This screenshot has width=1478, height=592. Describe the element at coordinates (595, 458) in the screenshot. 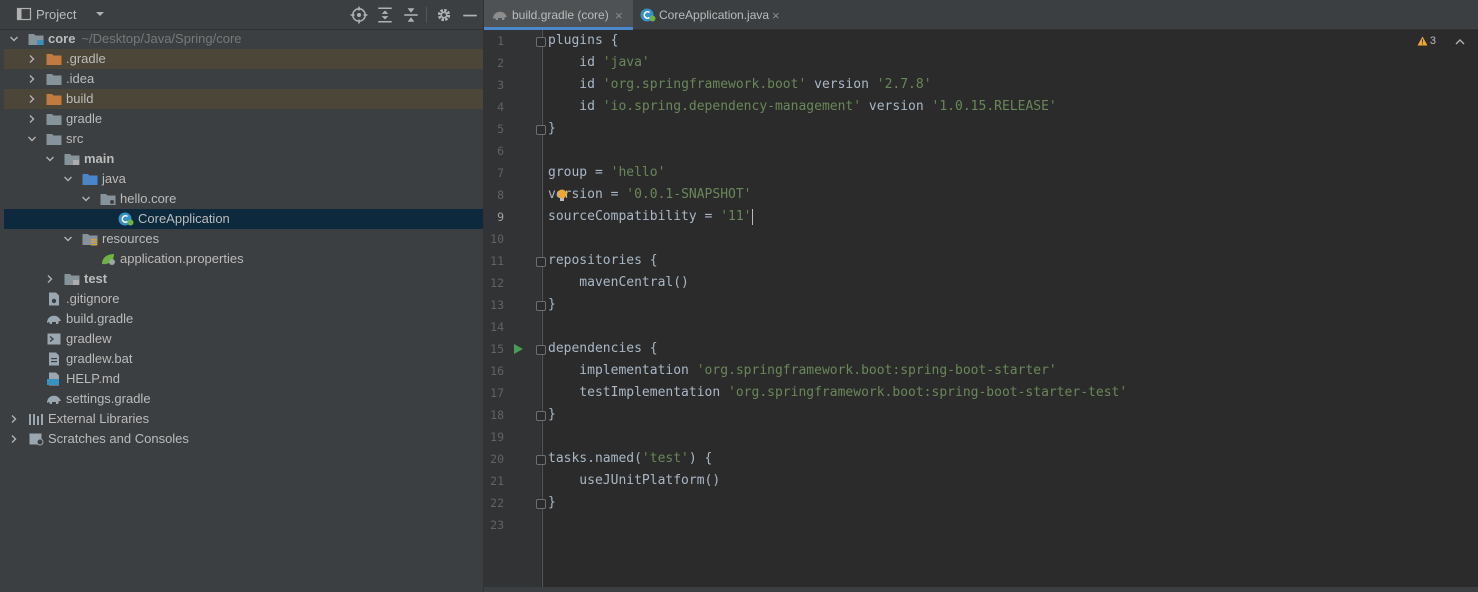

I see `code-token: tasks.named(` at that location.